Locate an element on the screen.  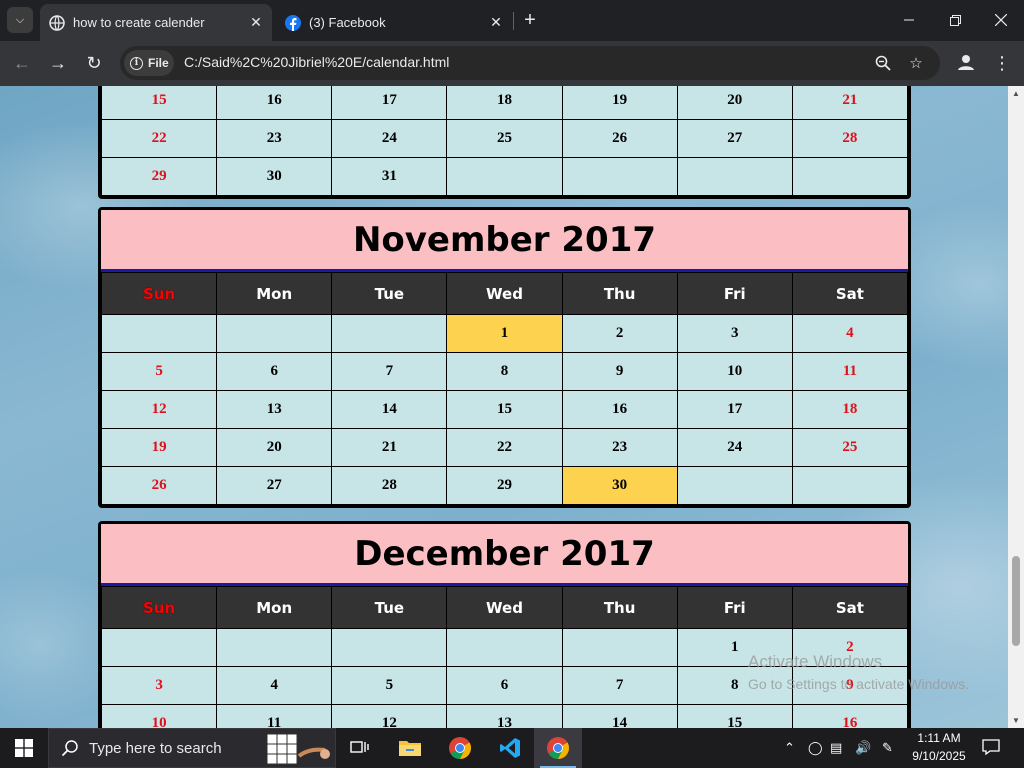
reload-button: ↻ is located at coordinates (94, 63).